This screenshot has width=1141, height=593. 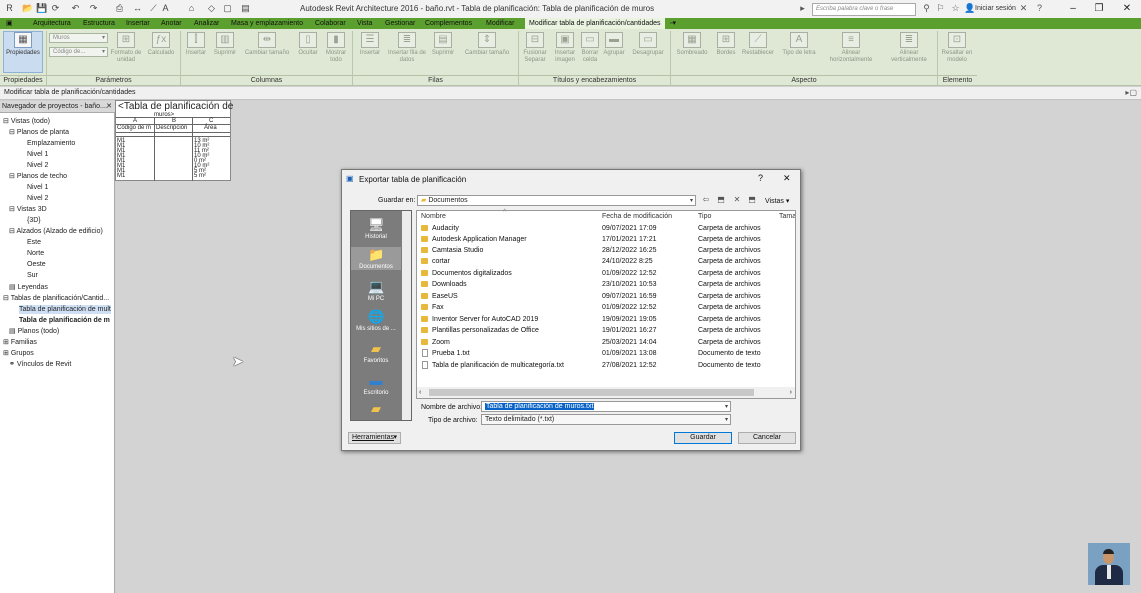 What do you see at coordinates (433, 216) in the screenshot?
I see `column-header-name: Nombre` at bounding box center [433, 216].